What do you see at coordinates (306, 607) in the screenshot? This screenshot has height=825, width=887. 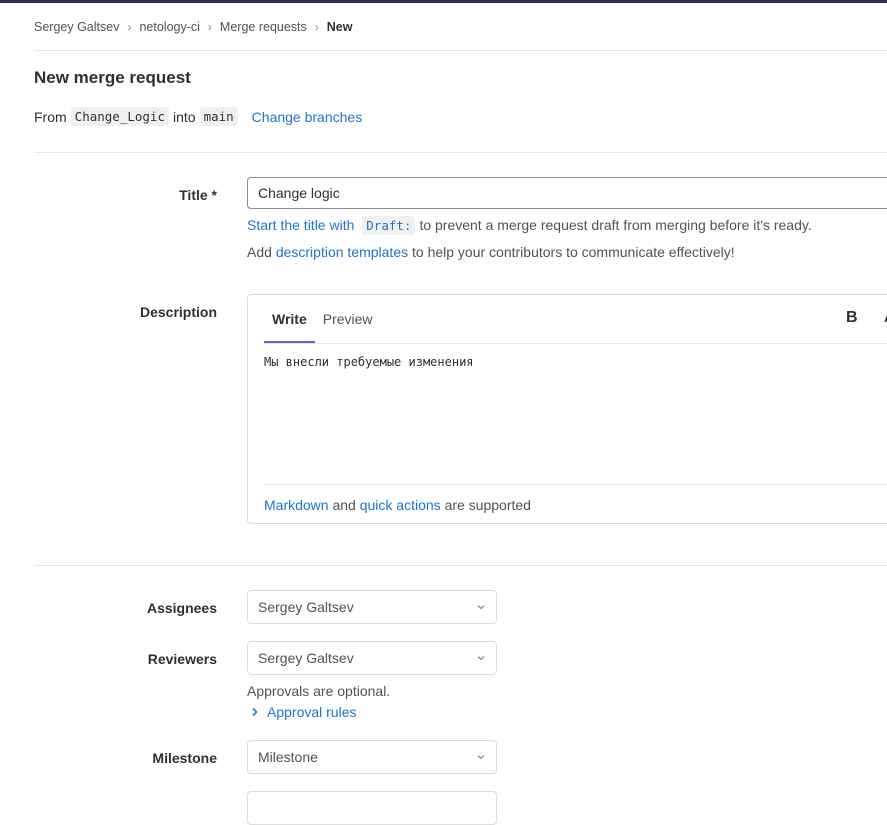 I see `assignees-value: Sergey Galtsev` at bounding box center [306, 607].